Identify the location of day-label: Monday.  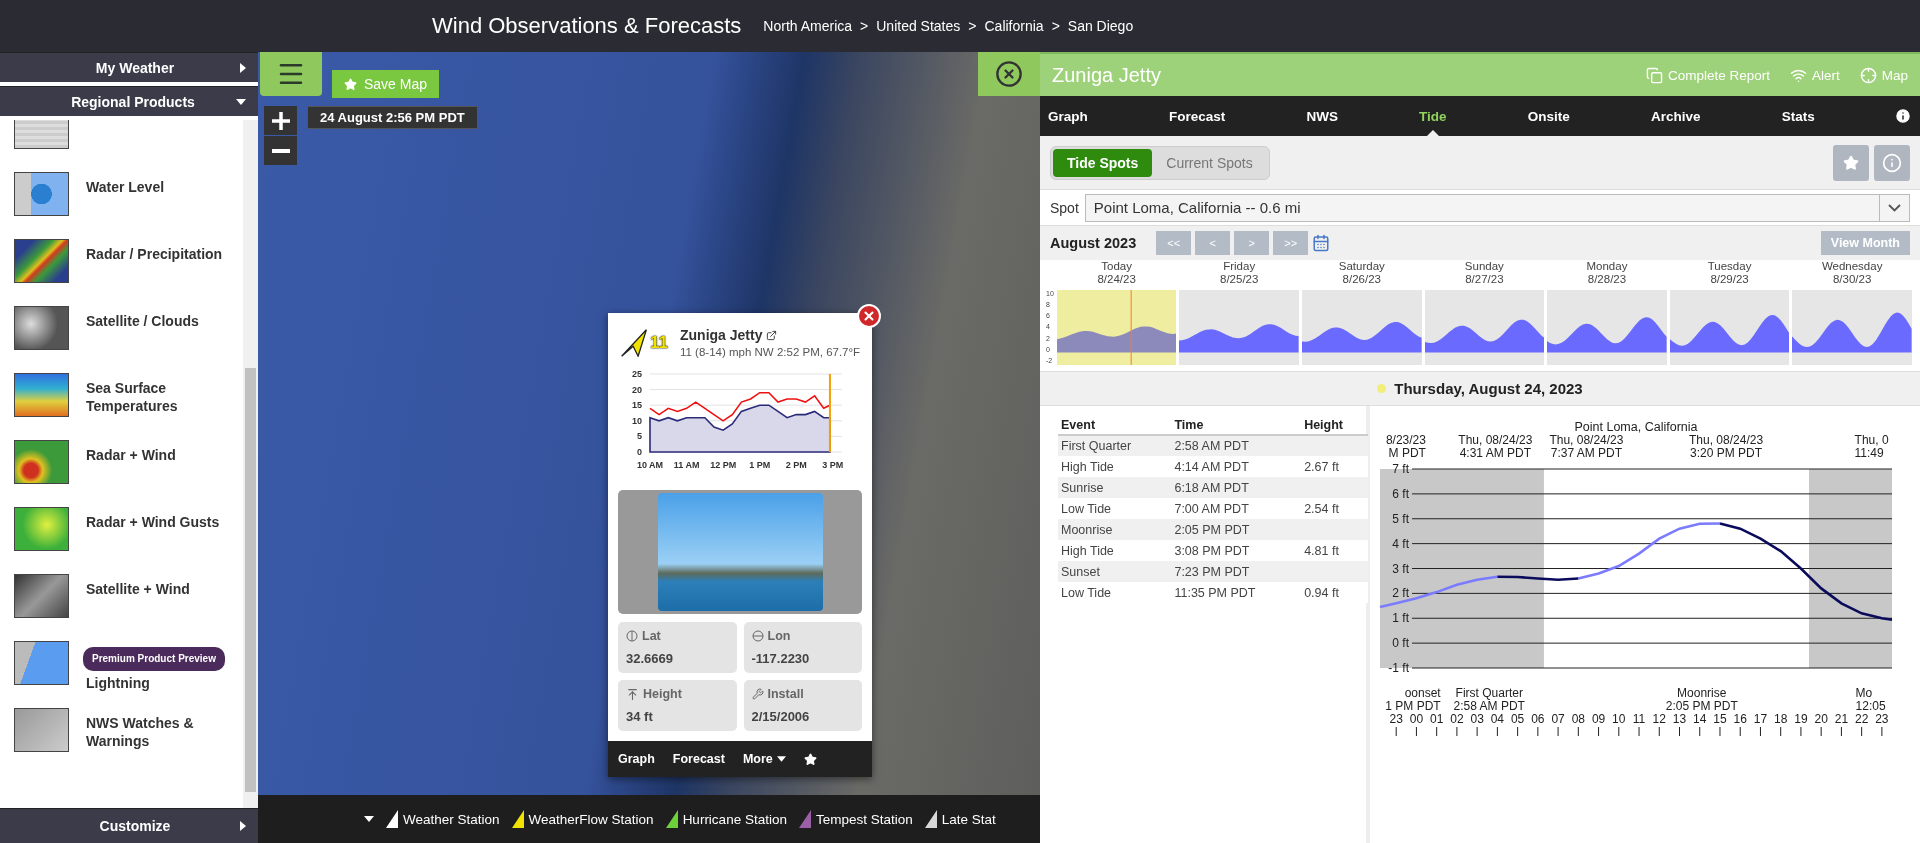
(1607, 266).